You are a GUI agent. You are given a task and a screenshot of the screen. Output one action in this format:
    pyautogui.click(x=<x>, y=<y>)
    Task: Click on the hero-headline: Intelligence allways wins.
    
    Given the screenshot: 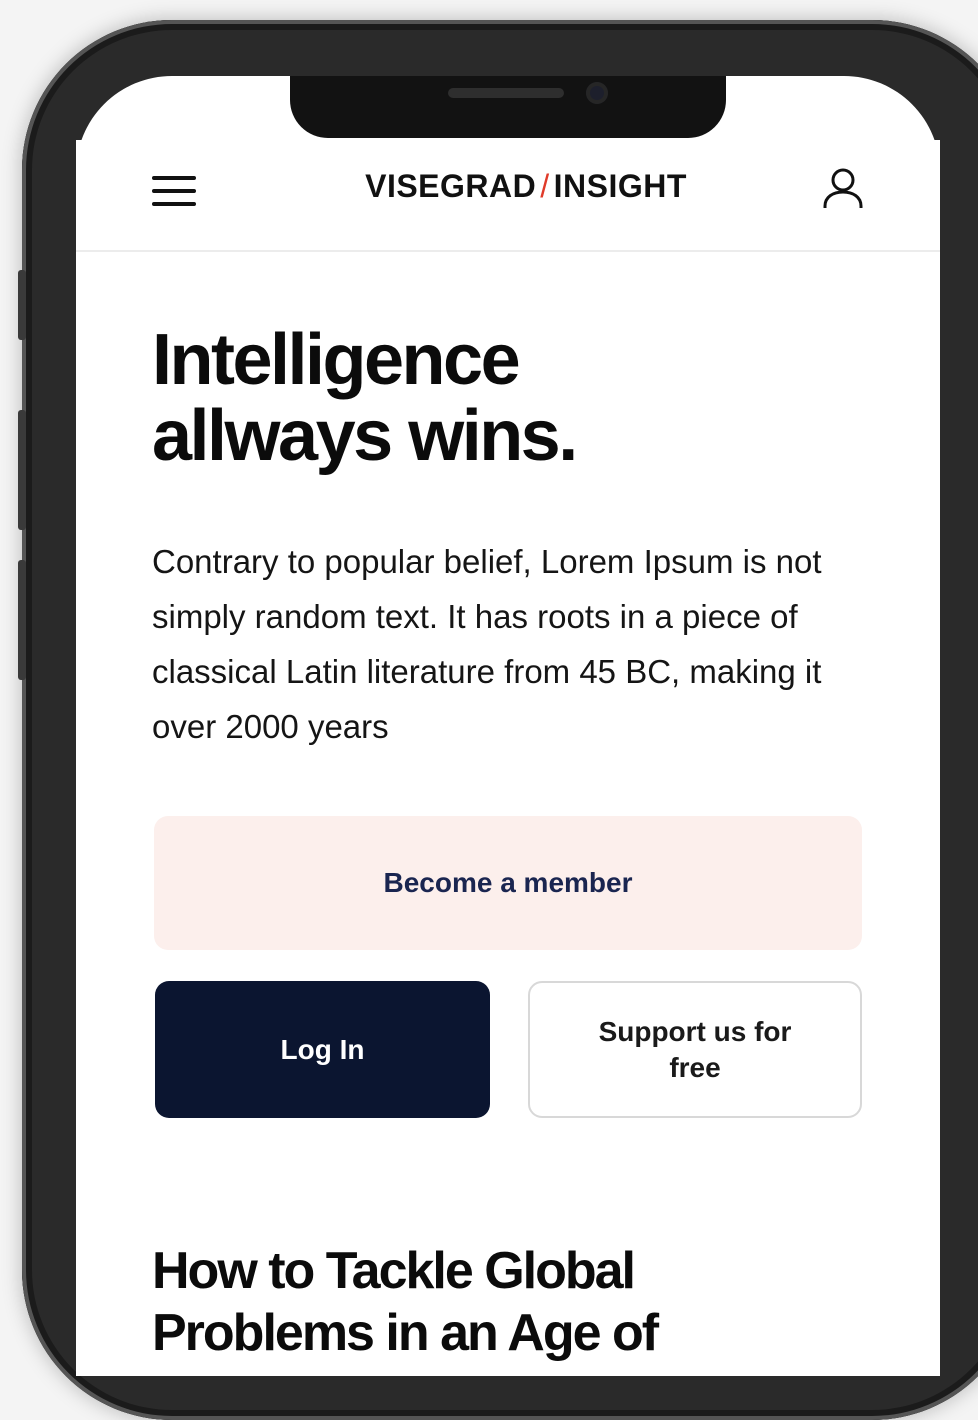 What is the action you would take?
    pyautogui.click(x=502, y=398)
    